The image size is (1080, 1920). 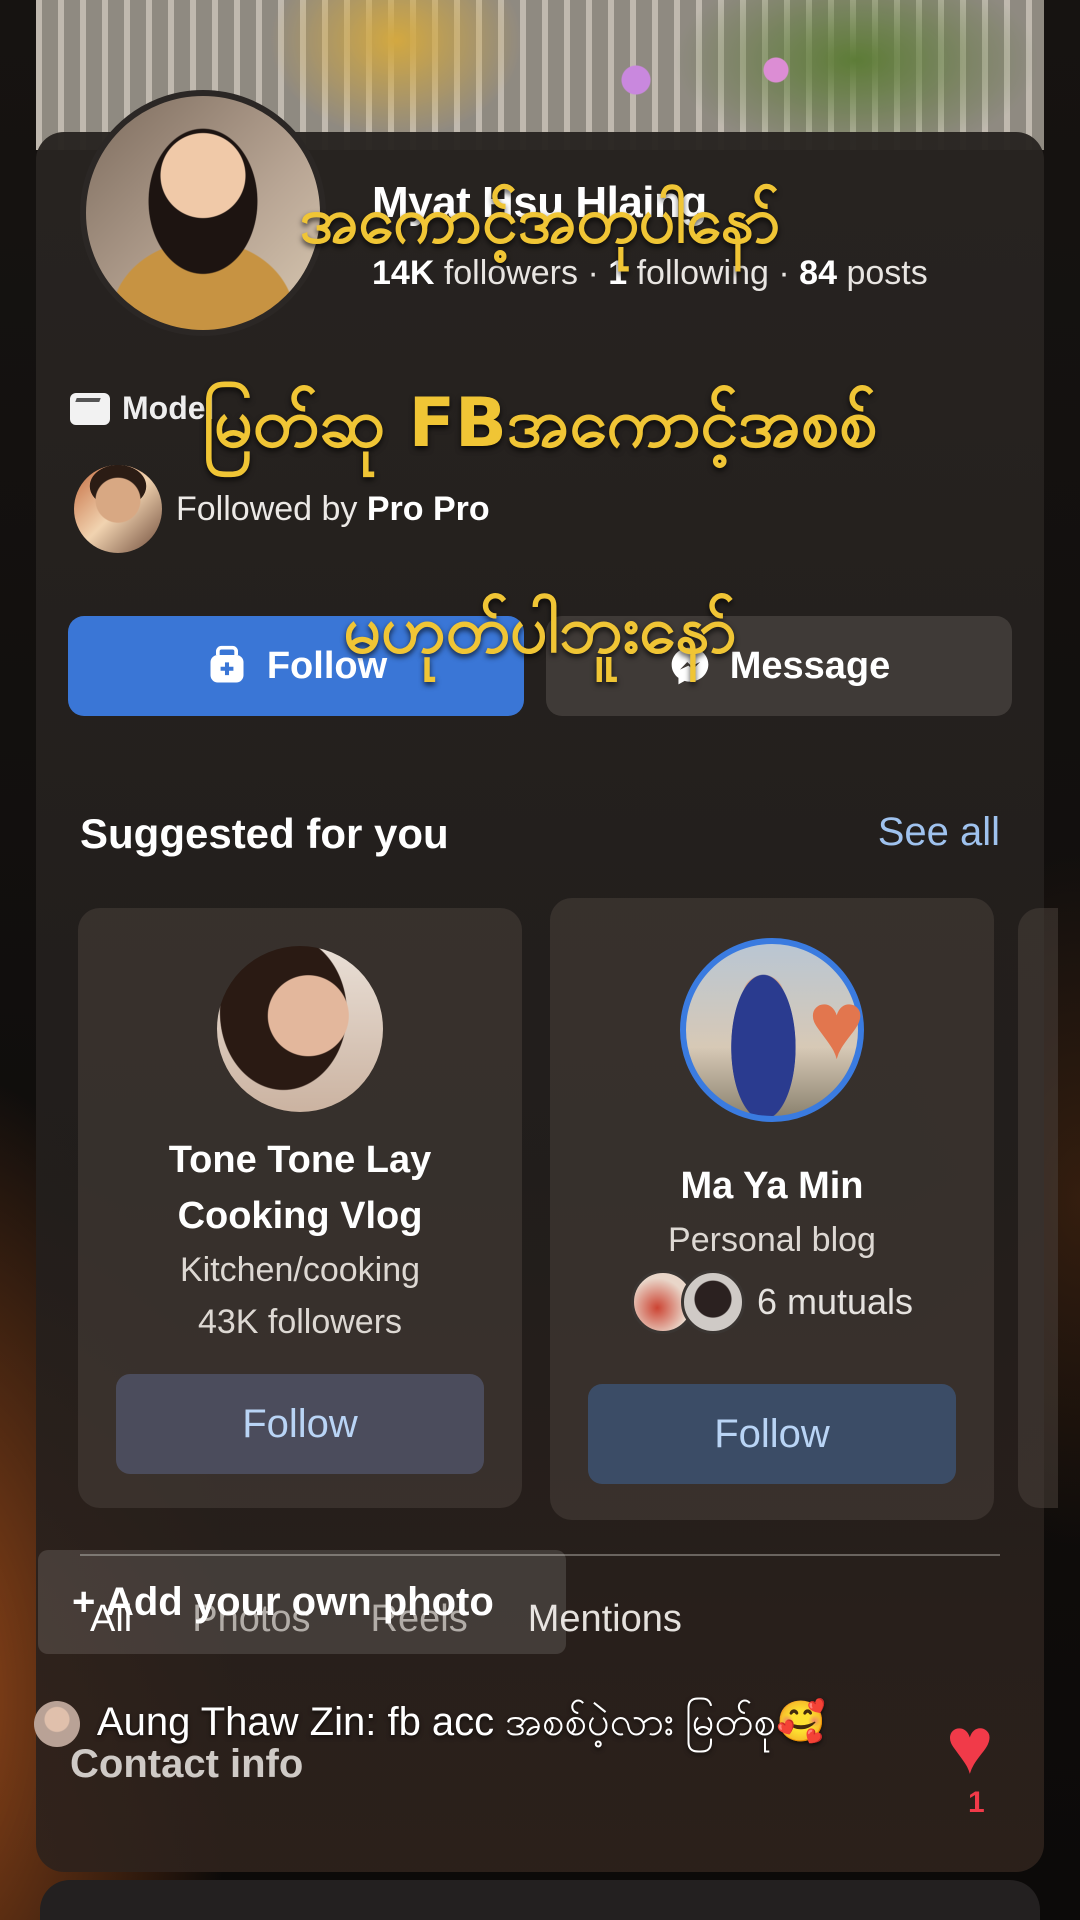 What do you see at coordinates (836, 1025) in the screenshot?
I see `heart-sticker-icon: ♥` at bounding box center [836, 1025].